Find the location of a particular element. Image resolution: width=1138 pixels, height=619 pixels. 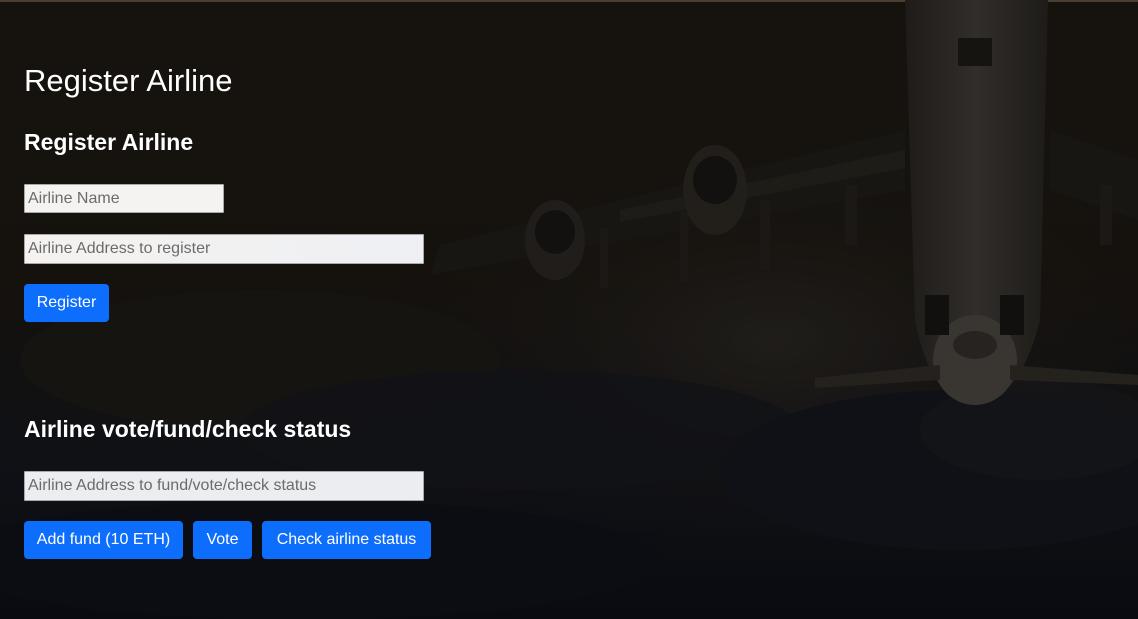

check-status-button: Check airline status is located at coordinates (346, 540).